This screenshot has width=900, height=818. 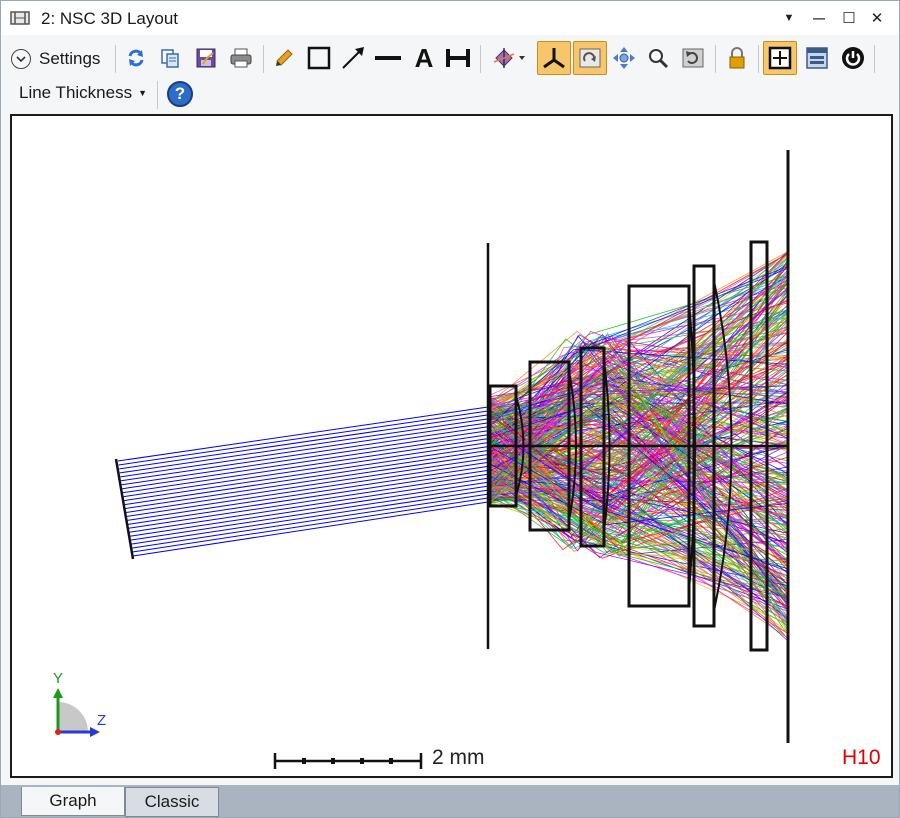 I want to click on tab-graph: Graph, so click(x=73, y=801).